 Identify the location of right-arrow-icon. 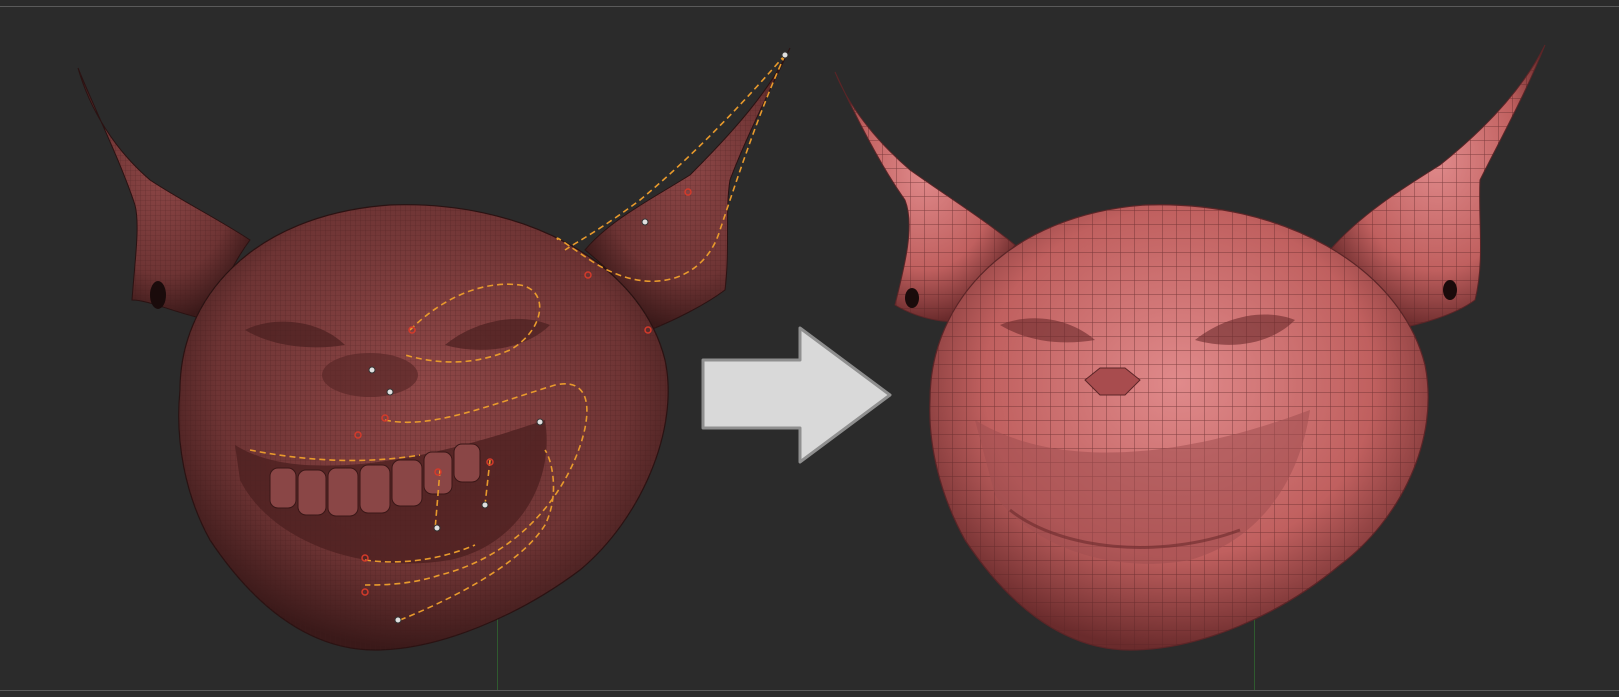
(796, 395).